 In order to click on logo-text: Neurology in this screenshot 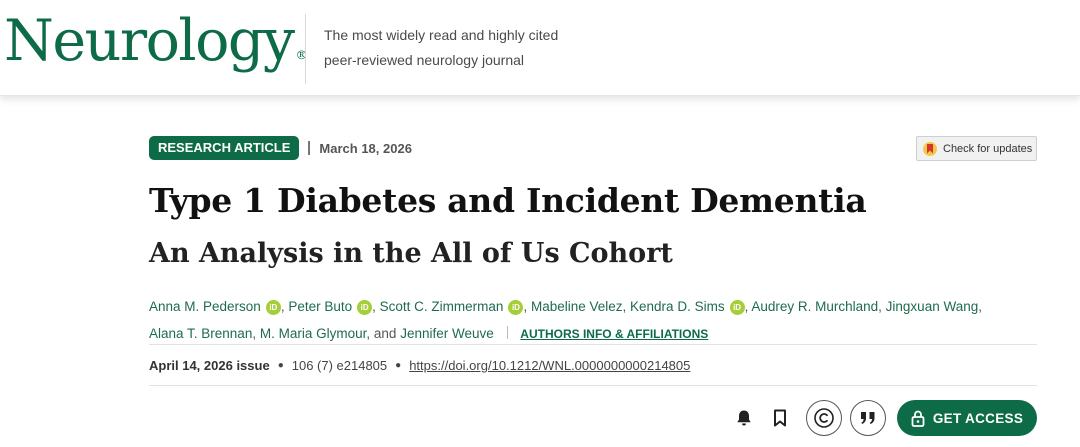, I will do `click(149, 41)`.